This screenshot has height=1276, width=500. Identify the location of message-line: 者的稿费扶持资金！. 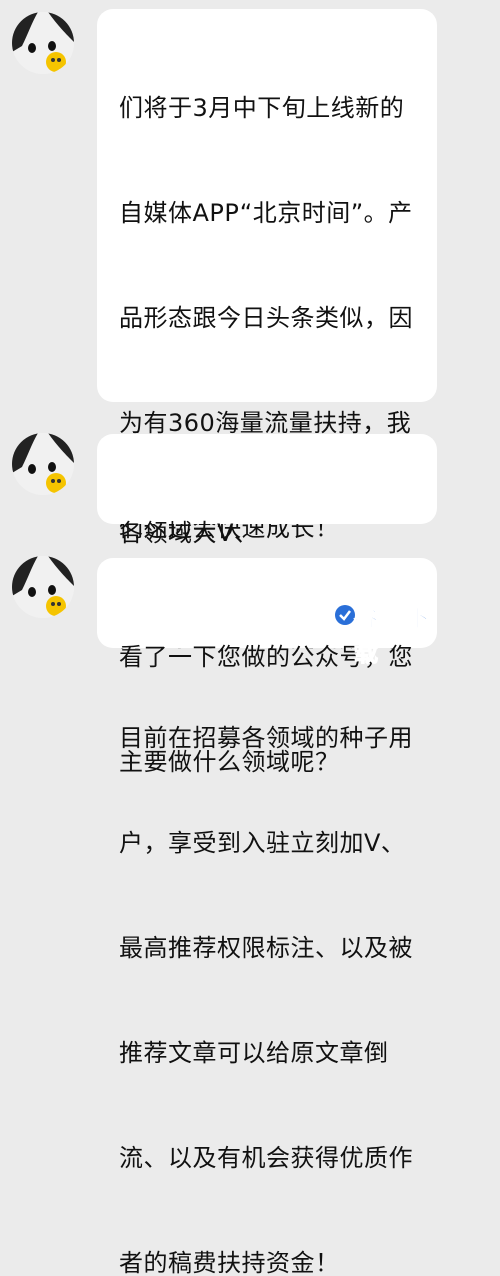
(229, 1262).